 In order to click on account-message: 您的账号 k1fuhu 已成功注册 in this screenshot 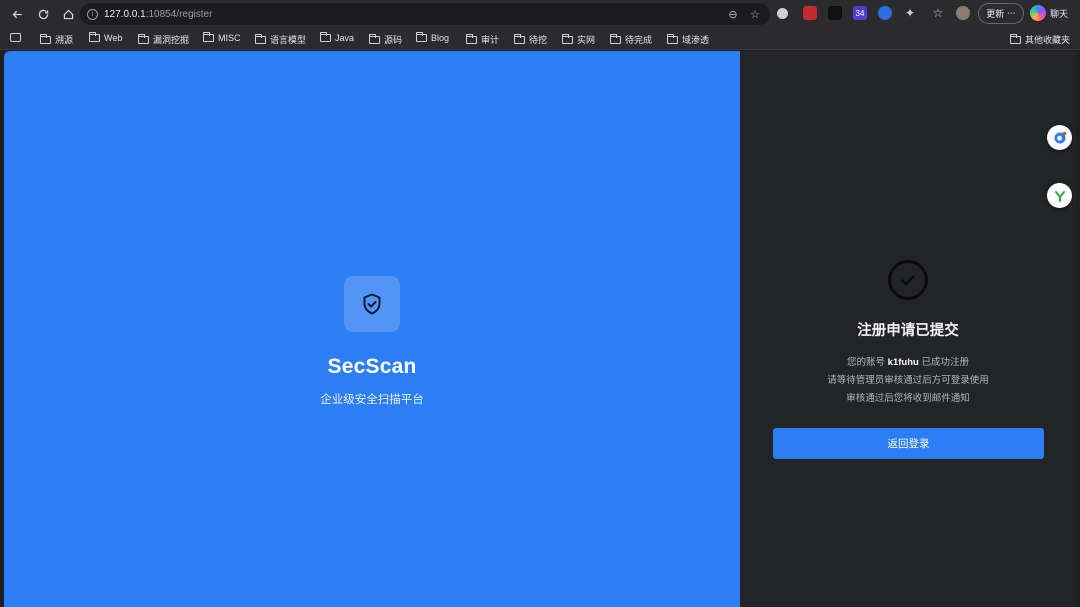, I will do `click(908, 362)`.